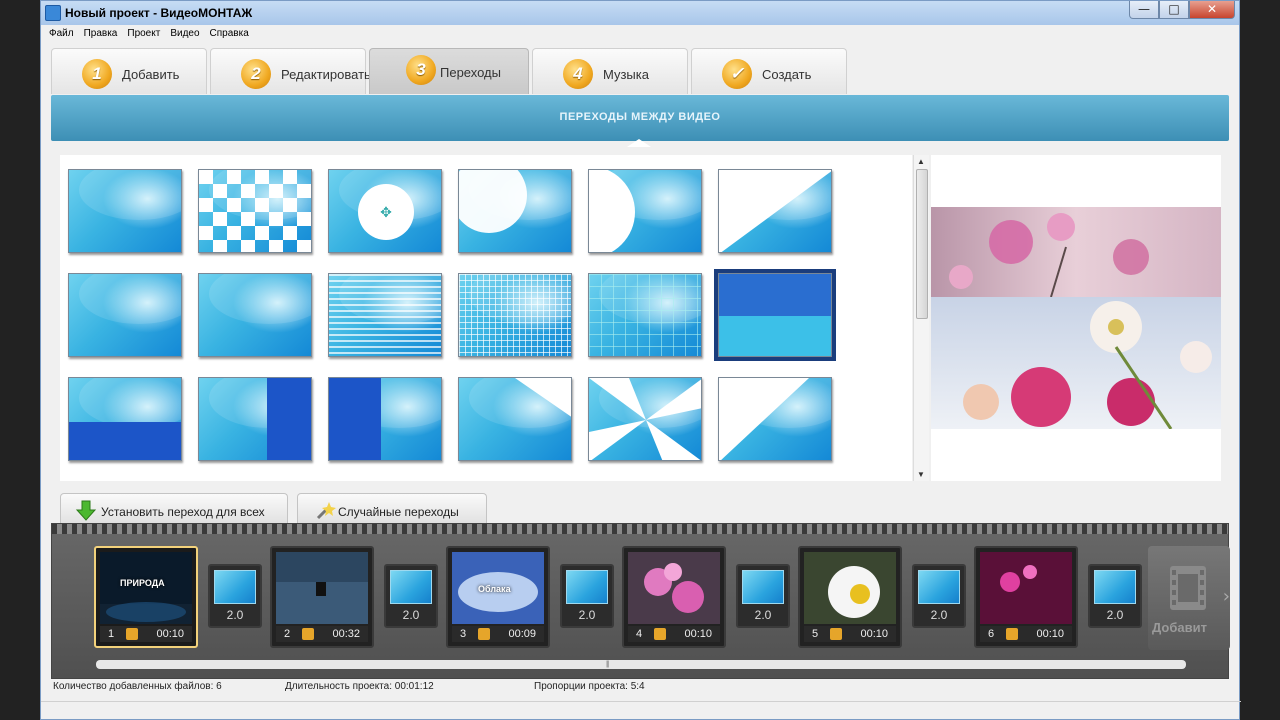 The width and height of the screenshot is (1280, 720). I want to click on step-transitions: 3 Переходы, so click(449, 71).